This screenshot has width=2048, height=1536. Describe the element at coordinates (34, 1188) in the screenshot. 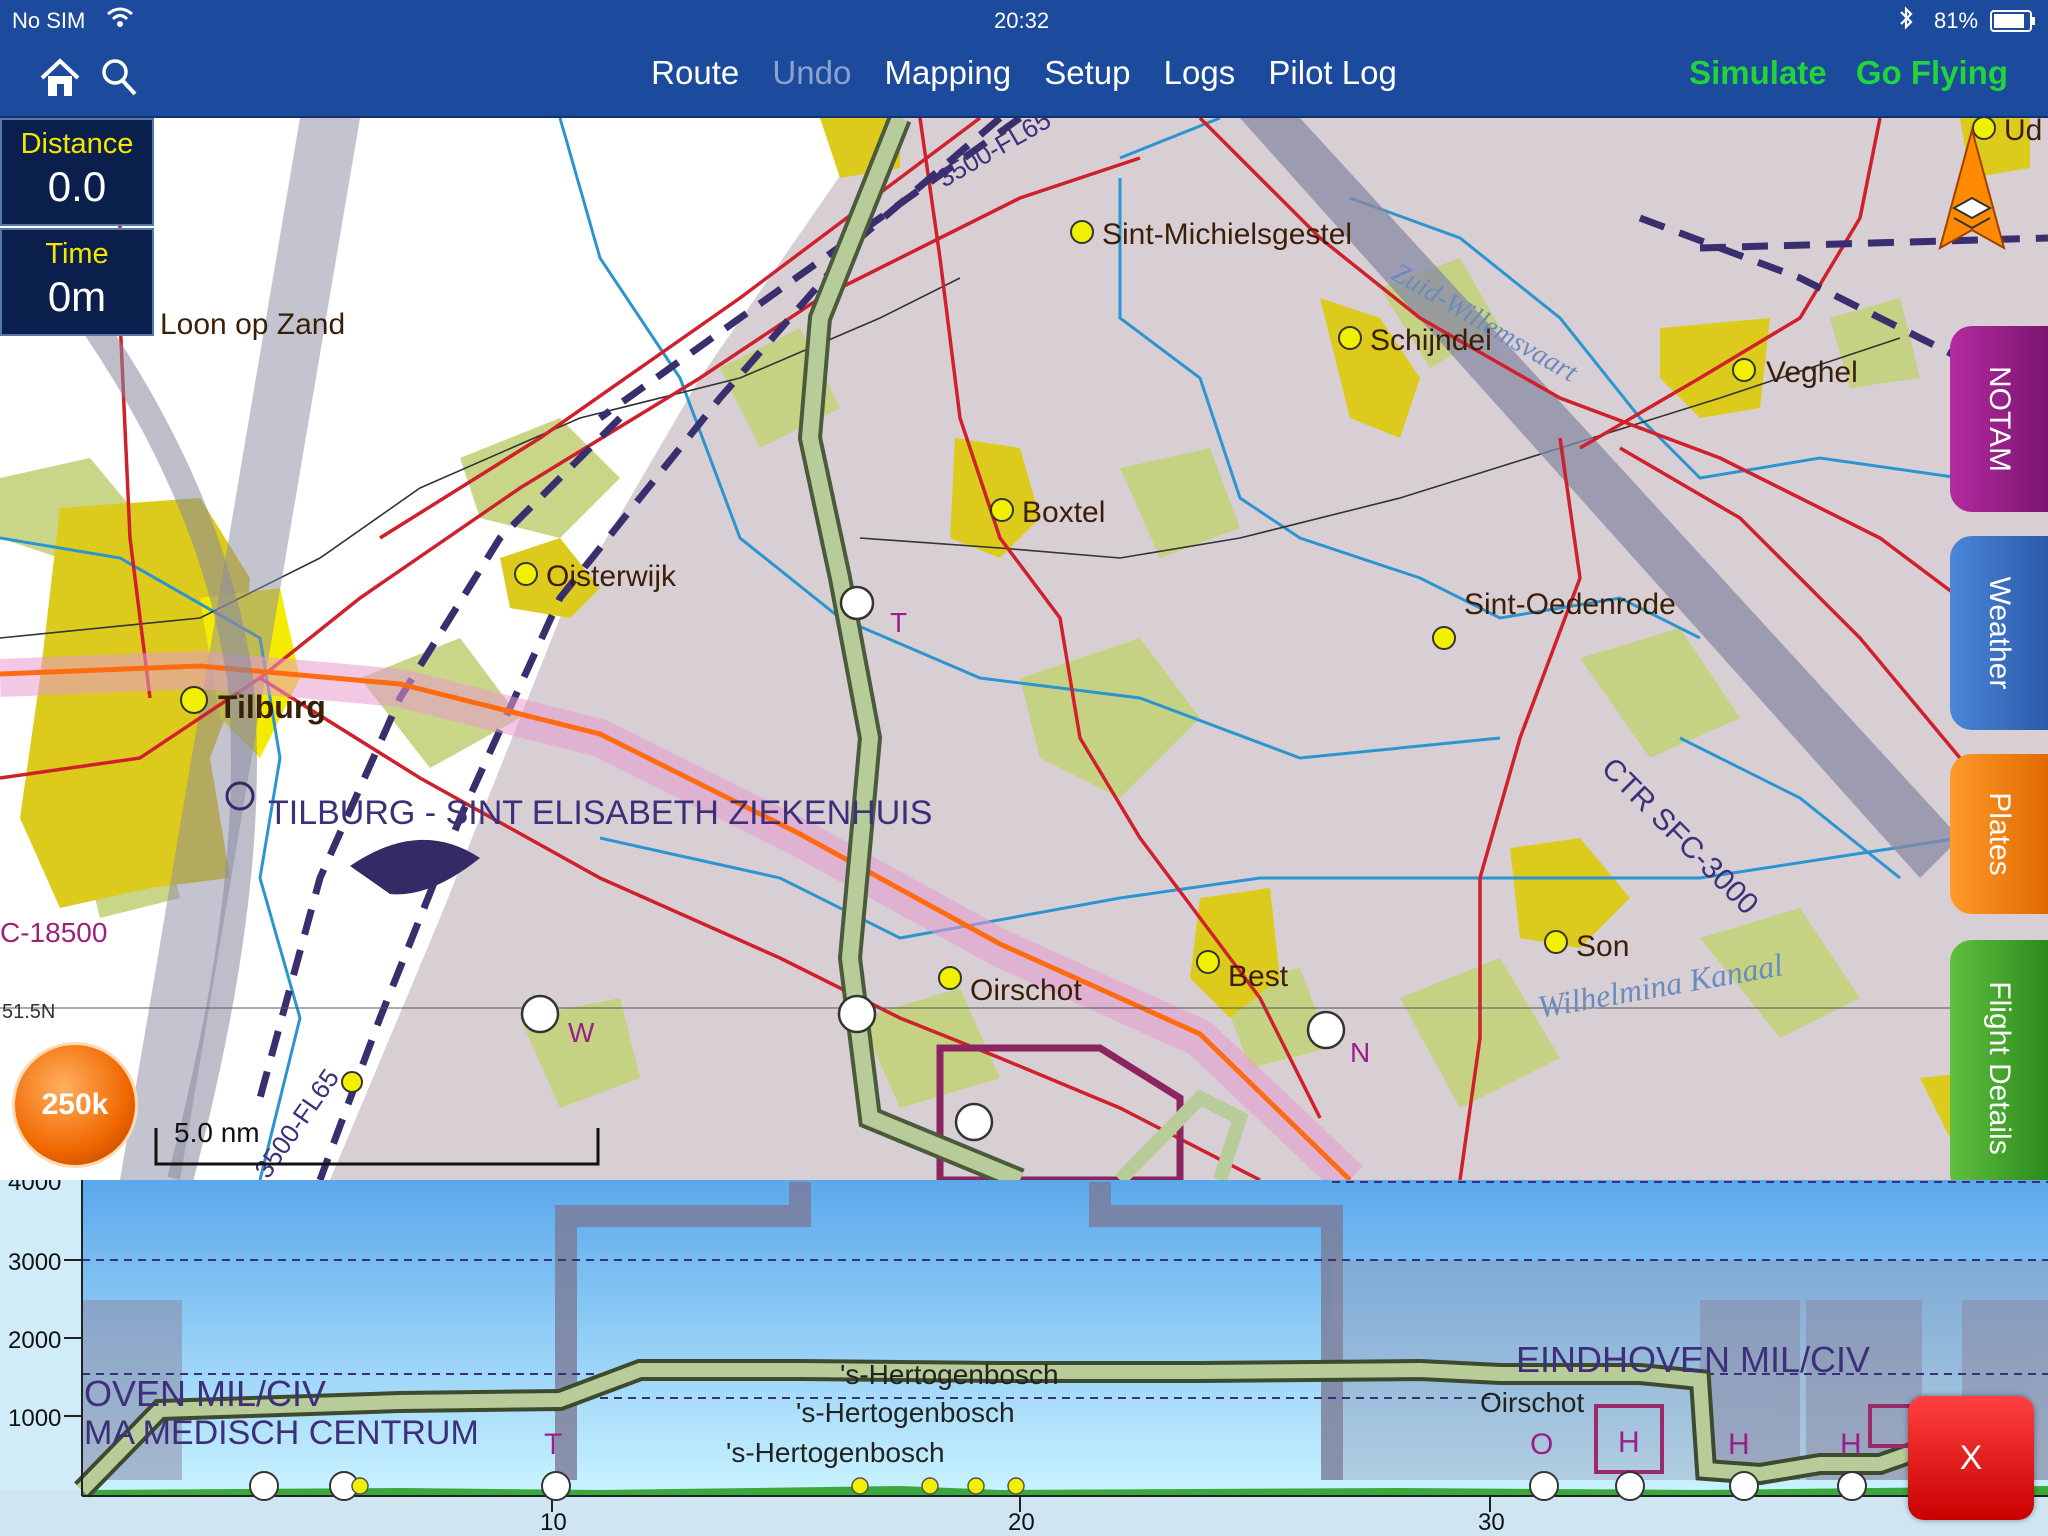

I see `y-tick-4000: 4000` at that location.